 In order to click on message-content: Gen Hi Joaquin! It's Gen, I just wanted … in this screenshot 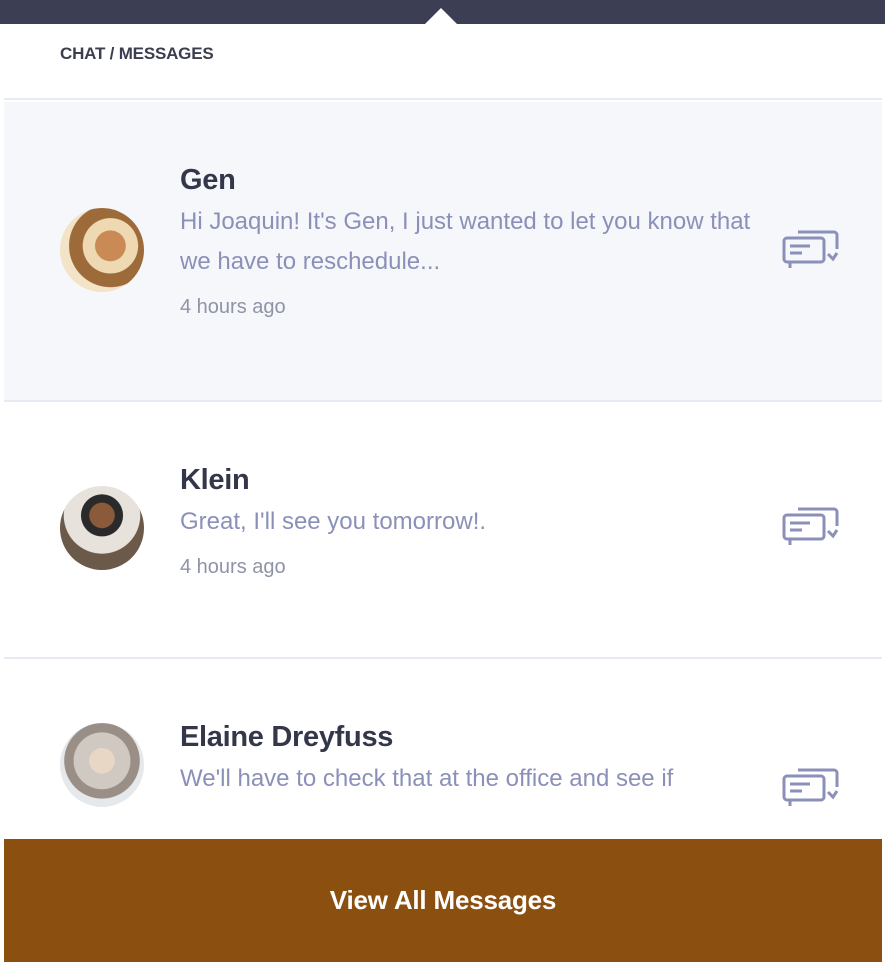, I will do `click(470, 239)`.